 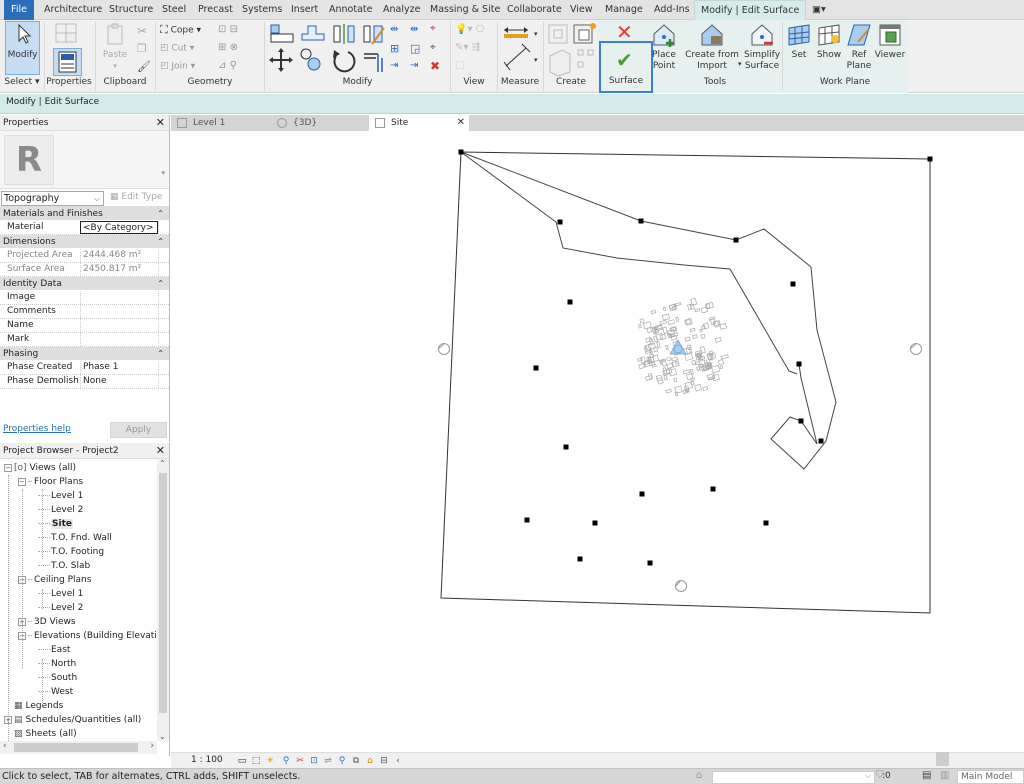 What do you see at coordinates (40, 468) in the screenshot?
I see `browser-item-views-all: − [o] Views (all)` at bounding box center [40, 468].